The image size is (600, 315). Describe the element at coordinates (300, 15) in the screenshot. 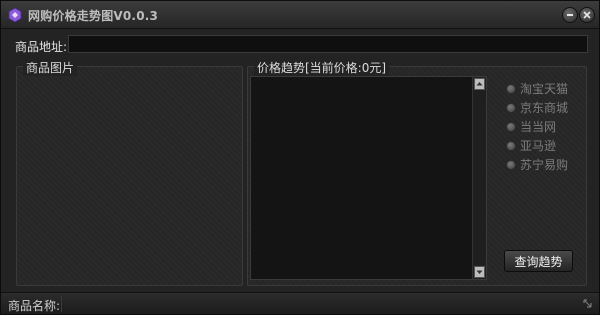

I see `title-bar: 网购价格走势图V0.0.3` at that location.